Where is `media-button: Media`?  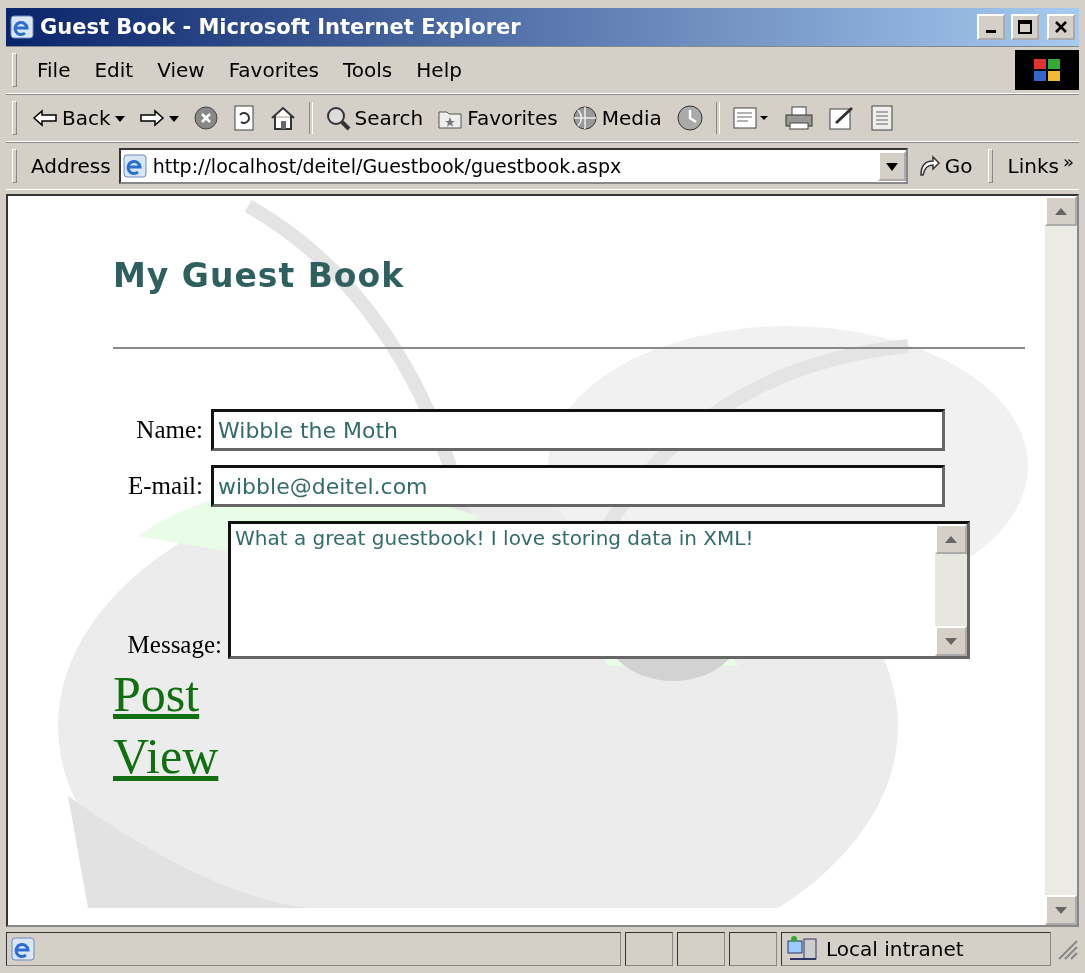
media-button: Media is located at coordinates (616, 118).